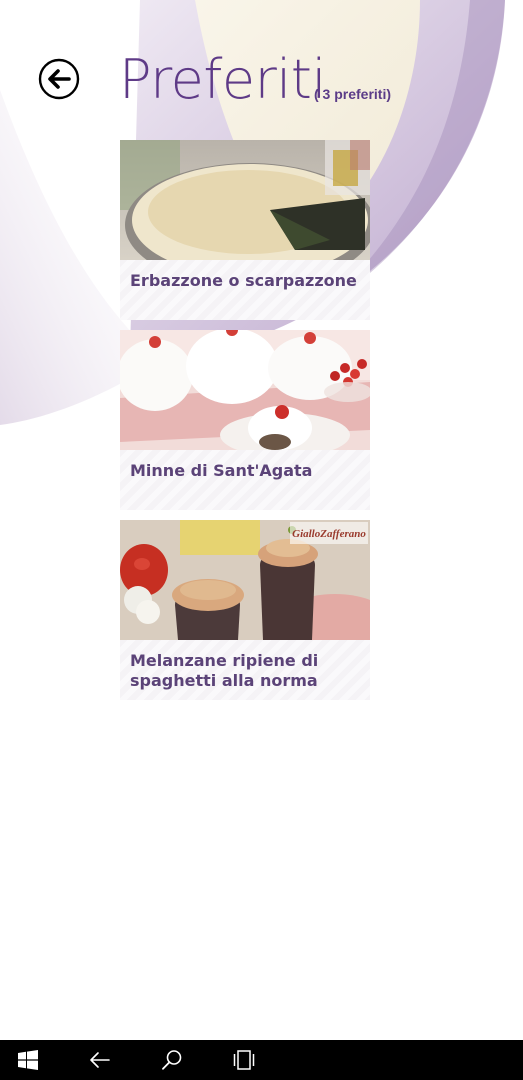 The height and width of the screenshot is (1080, 523). I want to click on favorites-count: ( 3 preferiti), so click(353, 94).